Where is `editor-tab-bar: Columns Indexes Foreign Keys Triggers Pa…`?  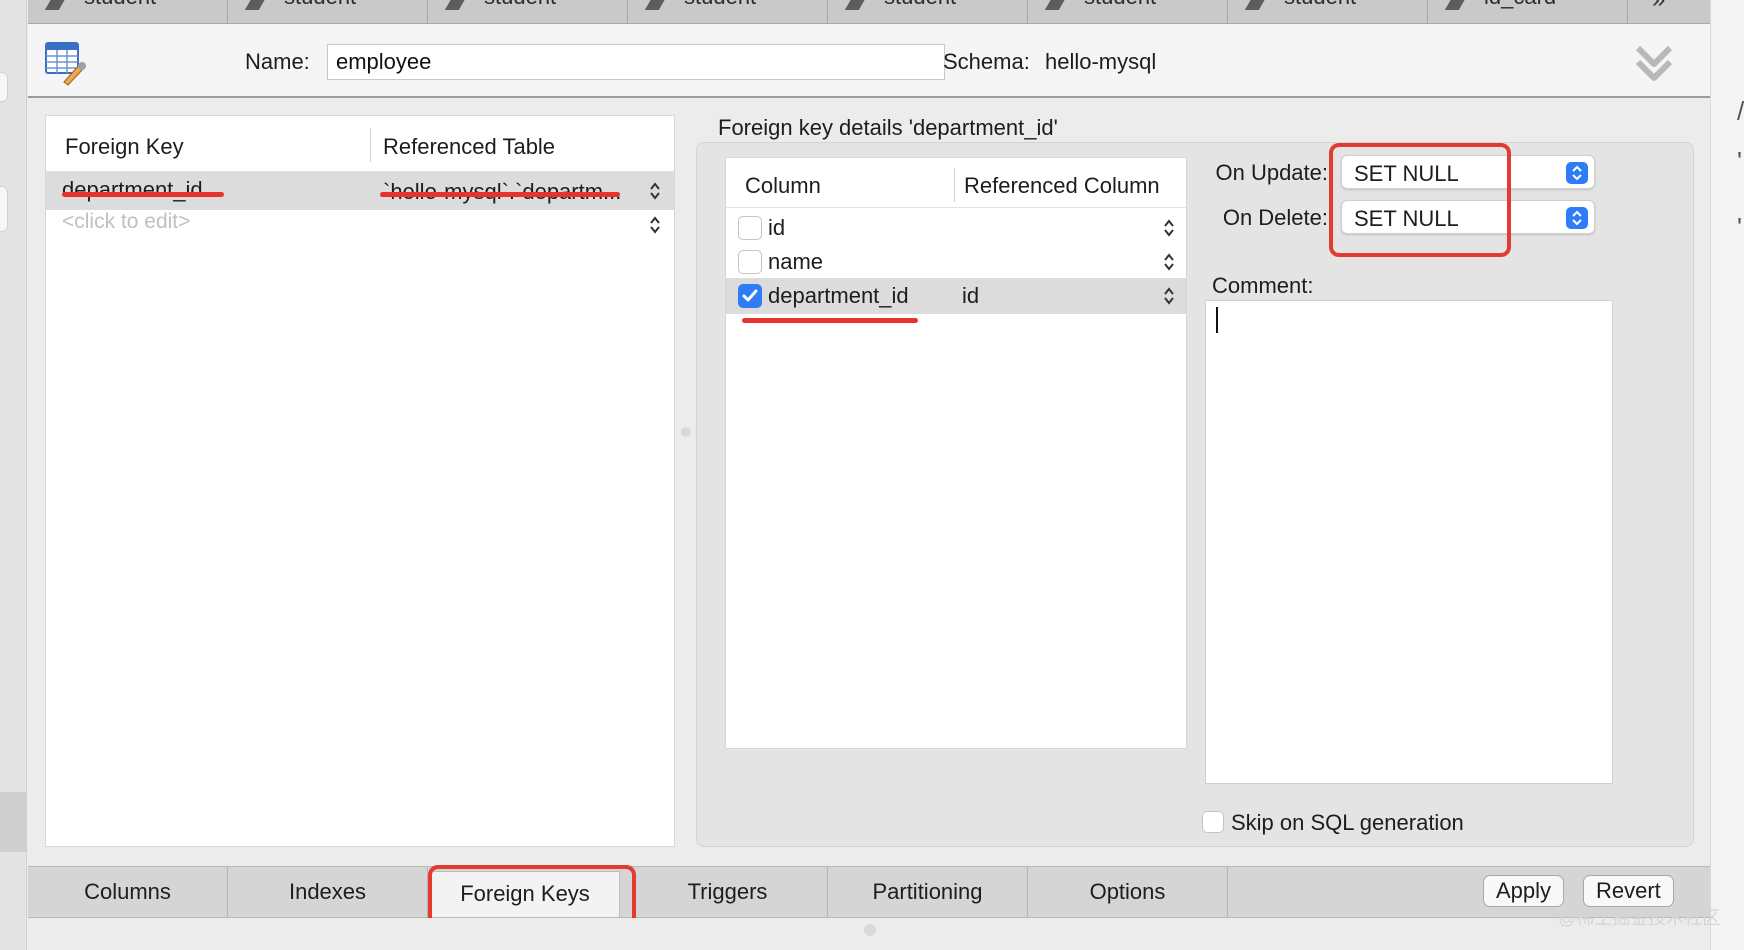
editor-tab-bar: Columns Indexes Foreign Keys Triggers Pa… is located at coordinates (869, 900).